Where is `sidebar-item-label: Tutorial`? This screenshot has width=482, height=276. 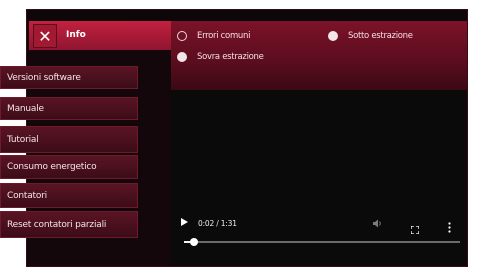 sidebar-item-label: Tutorial is located at coordinates (23, 139).